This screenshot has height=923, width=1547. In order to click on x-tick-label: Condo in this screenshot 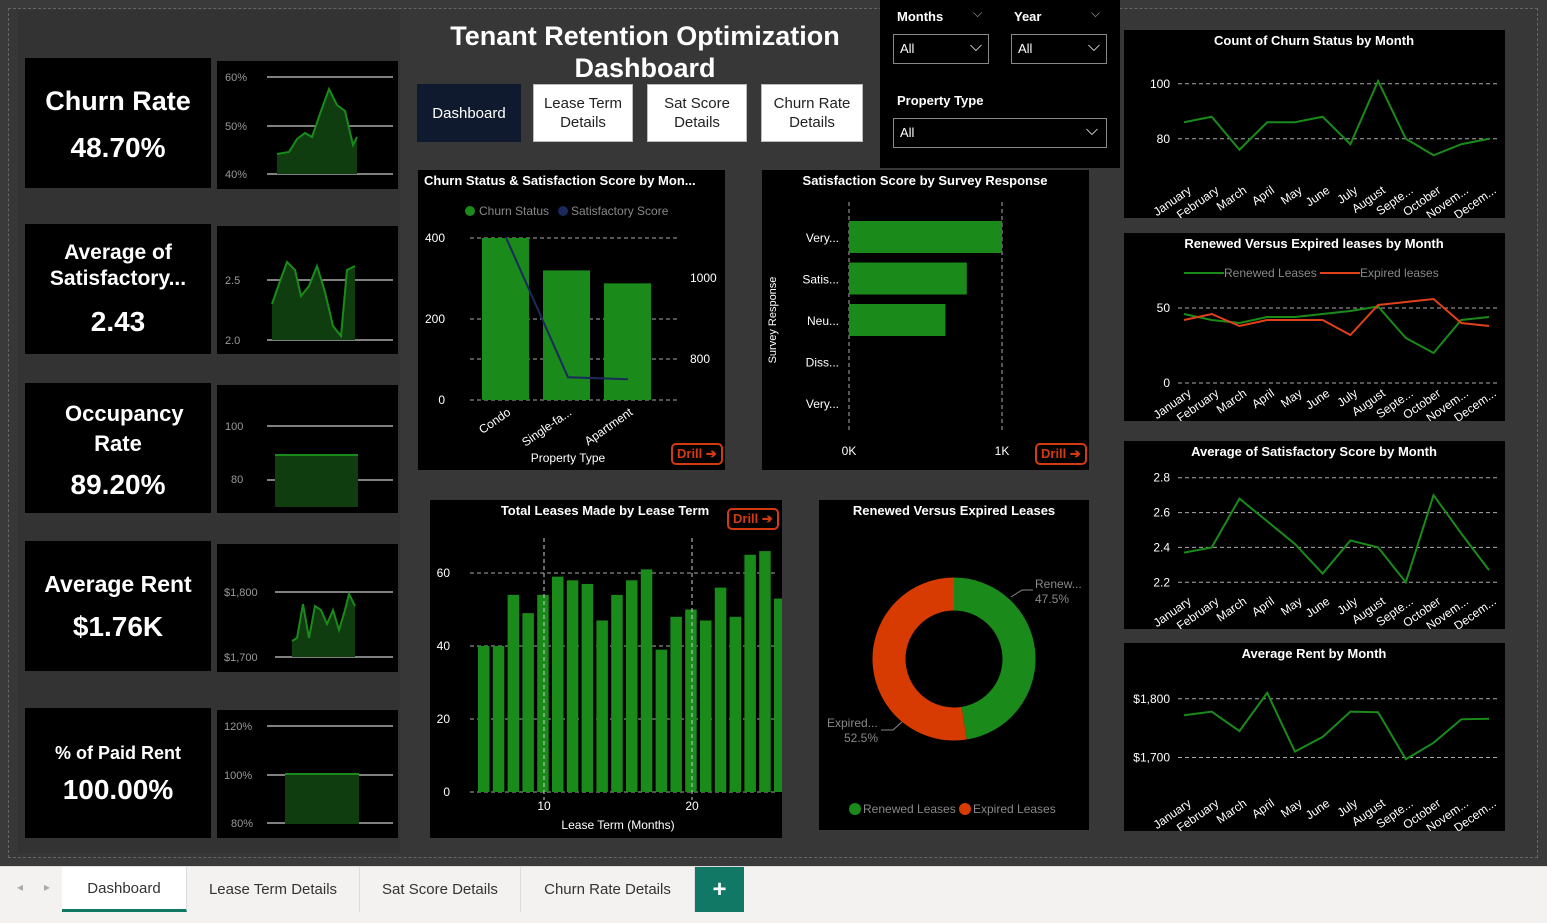, I will do `click(494, 421)`.